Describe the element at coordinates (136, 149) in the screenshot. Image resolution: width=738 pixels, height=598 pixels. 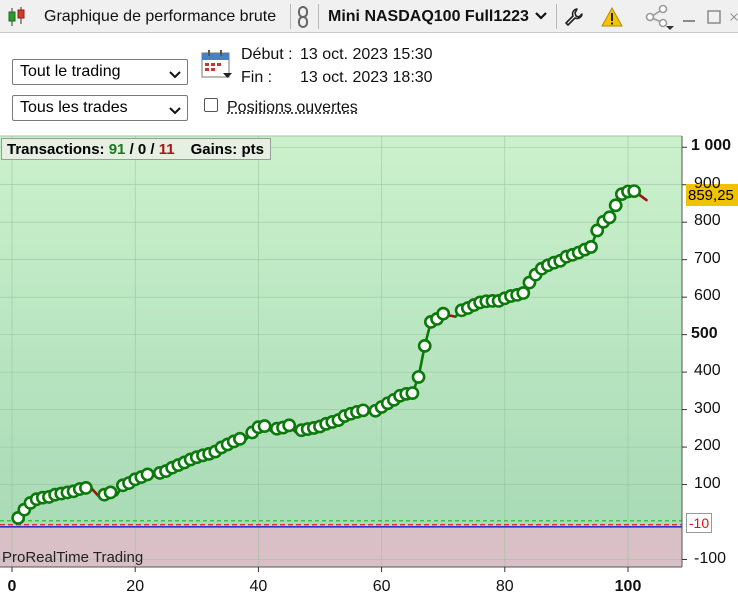
I see `transactions-summary: Transactions: 91 / 0 / 11 Gains: pts` at that location.